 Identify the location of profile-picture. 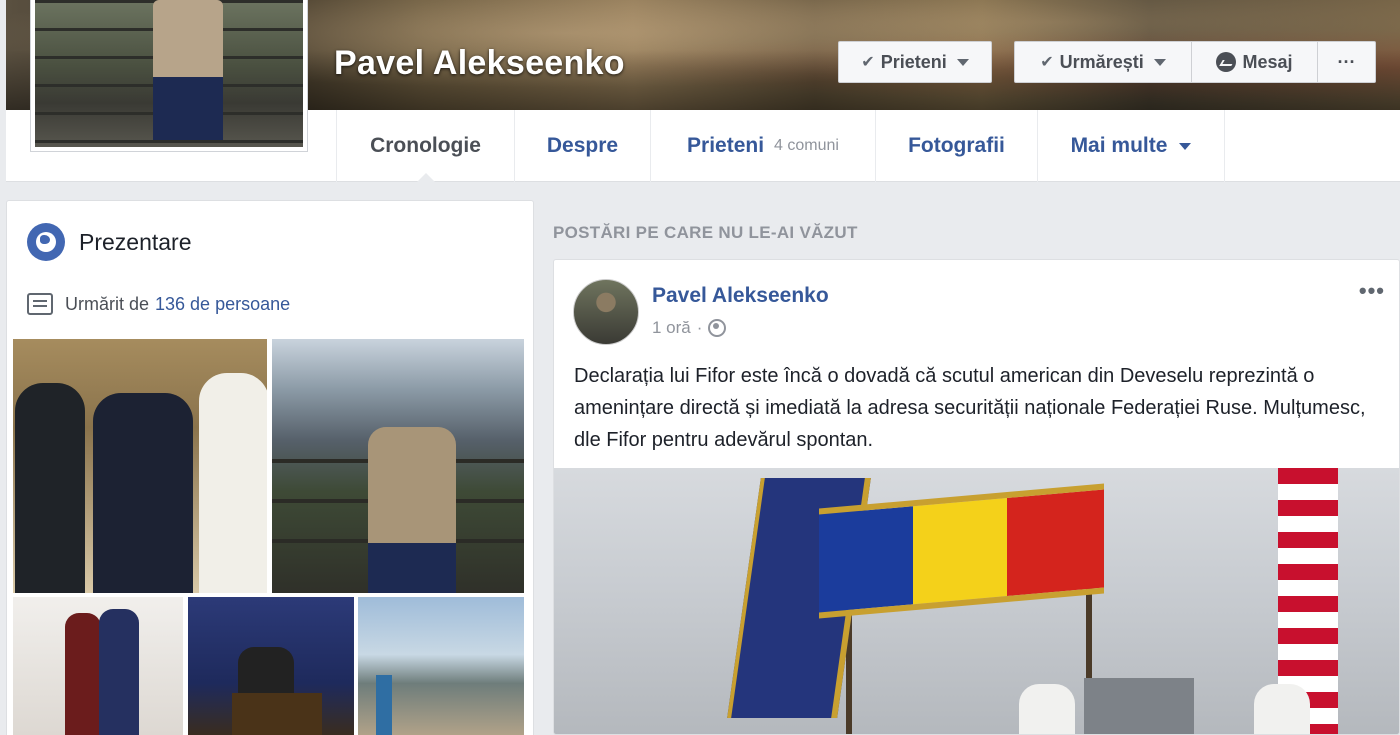
(169, 76).